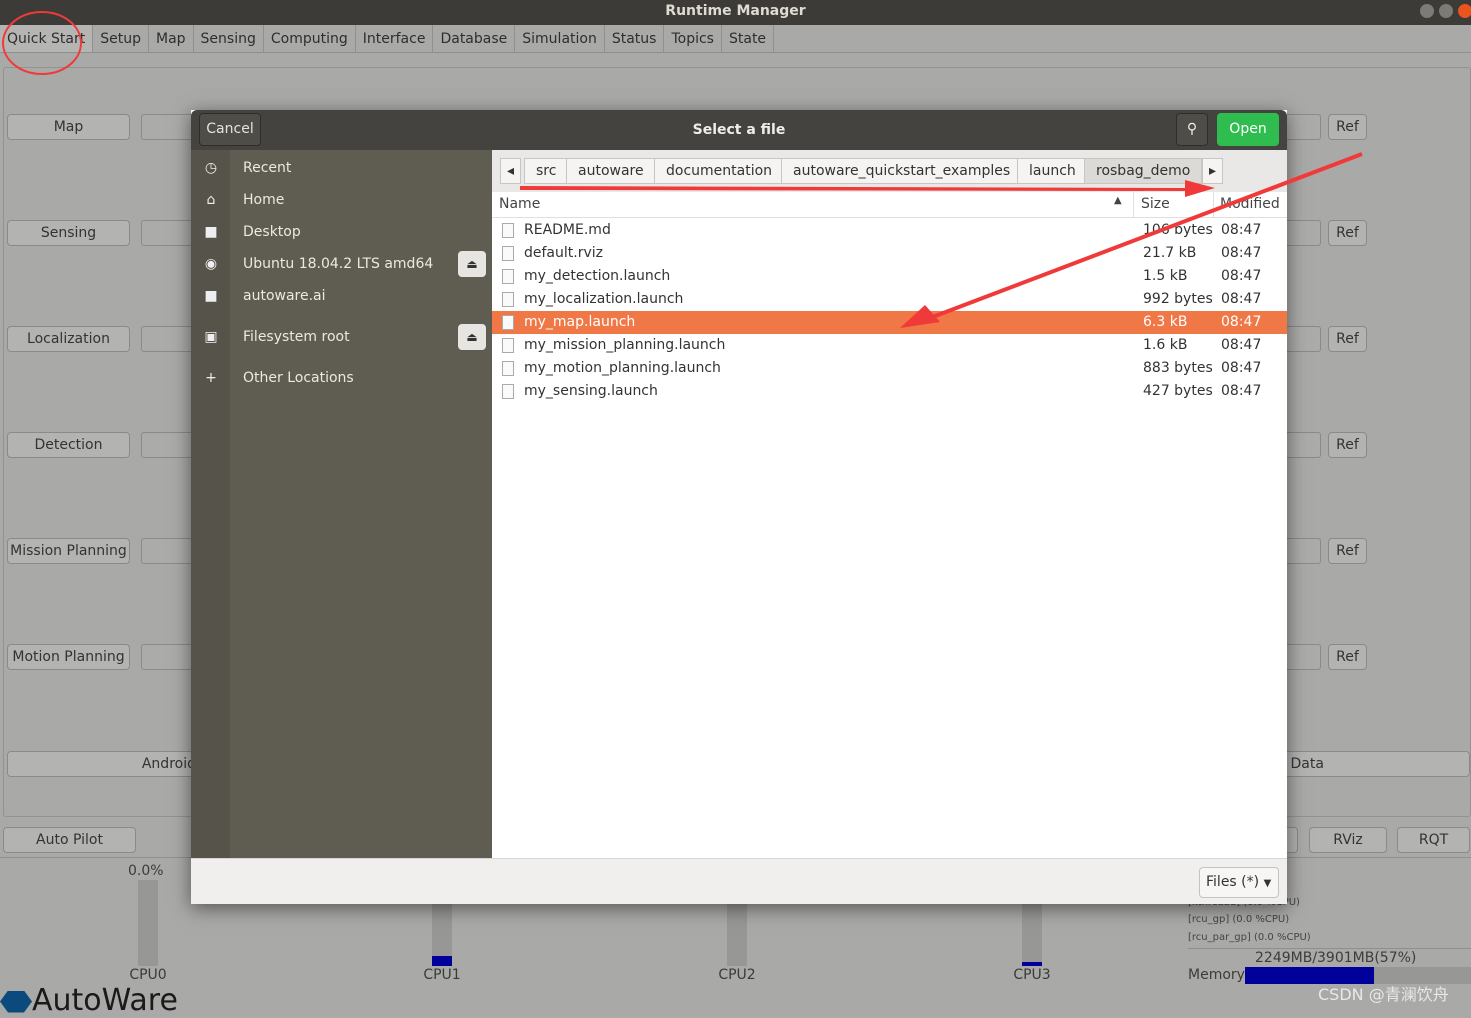 This screenshot has width=1471, height=1018. Describe the element at coordinates (1178, 230) in the screenshot. I see `file-size: 106 bytes` at that location.